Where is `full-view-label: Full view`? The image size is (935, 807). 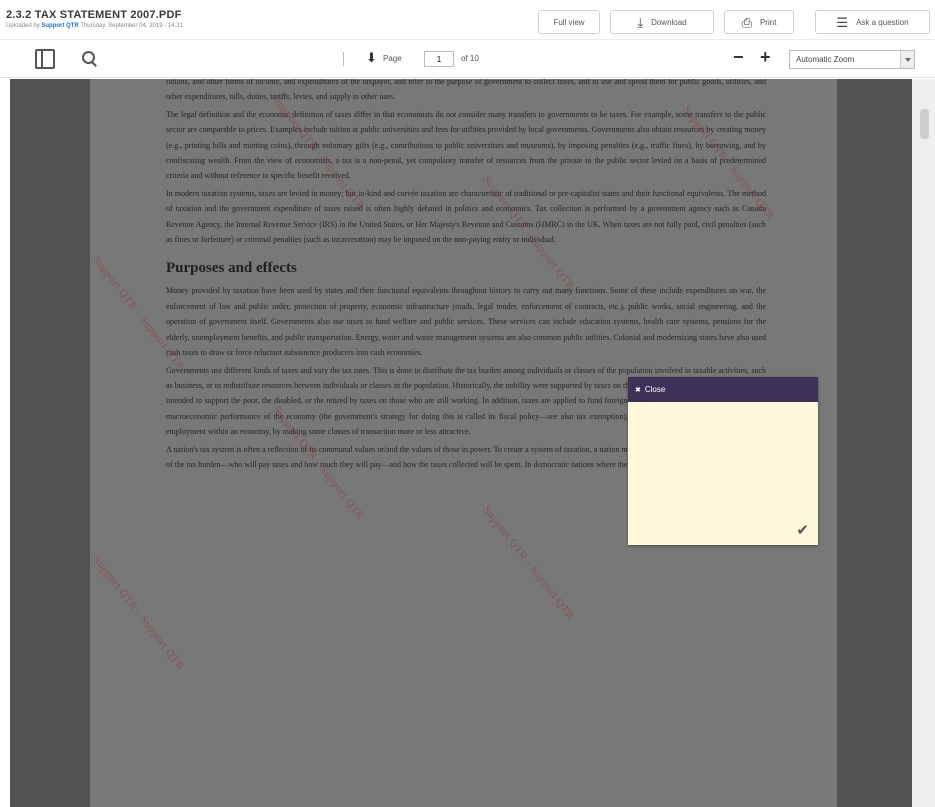 full-view-label: Full view is located at coordinates (569, 22).